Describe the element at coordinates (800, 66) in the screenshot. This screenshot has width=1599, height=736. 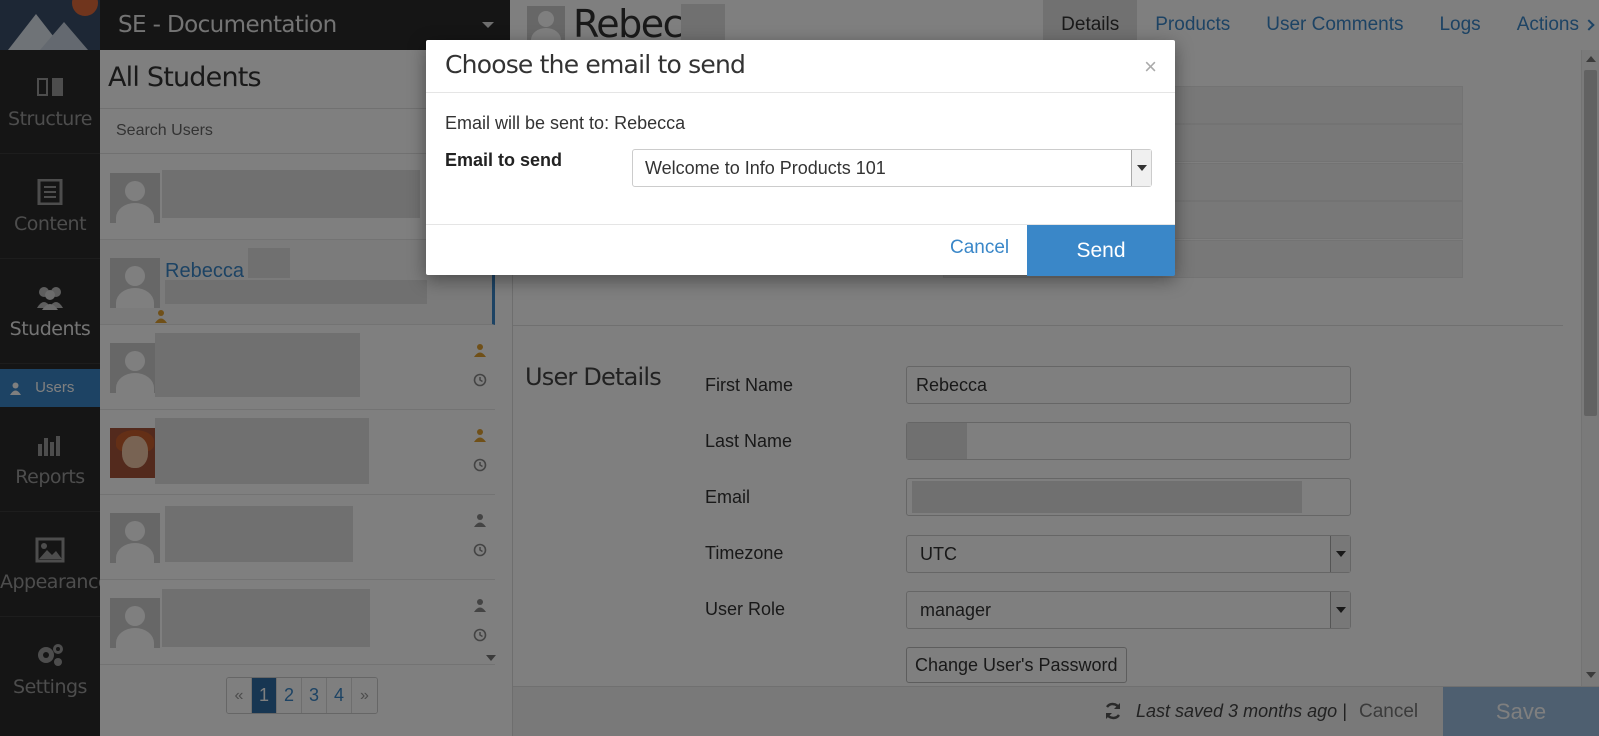
I see `modal-header: Choose the email to send ×` at that location.